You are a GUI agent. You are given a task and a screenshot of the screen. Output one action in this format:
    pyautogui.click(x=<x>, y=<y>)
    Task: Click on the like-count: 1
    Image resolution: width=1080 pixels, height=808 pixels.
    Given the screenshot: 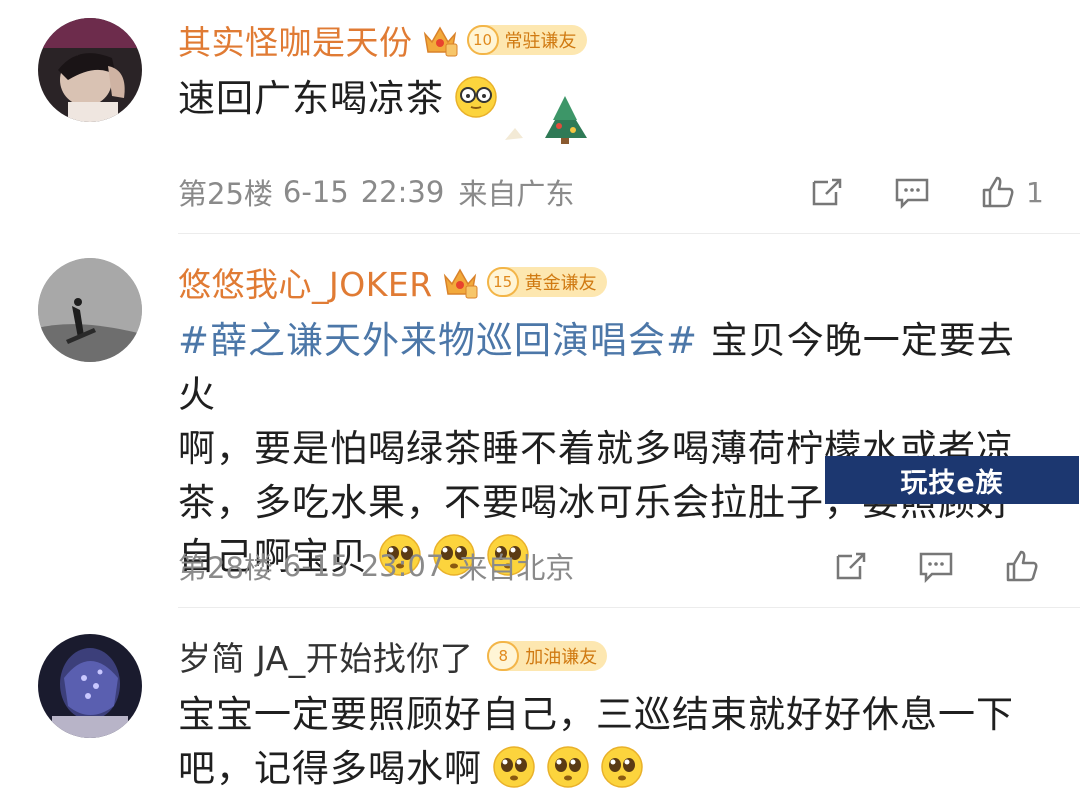 What is the action you would take?
    pyautogui.click(x=1035, y=192)
    